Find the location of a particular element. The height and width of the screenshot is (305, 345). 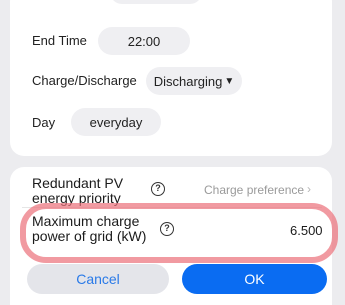

redundant-pv-label: Redundant PV energy priority is located at coordinates (78, 190).